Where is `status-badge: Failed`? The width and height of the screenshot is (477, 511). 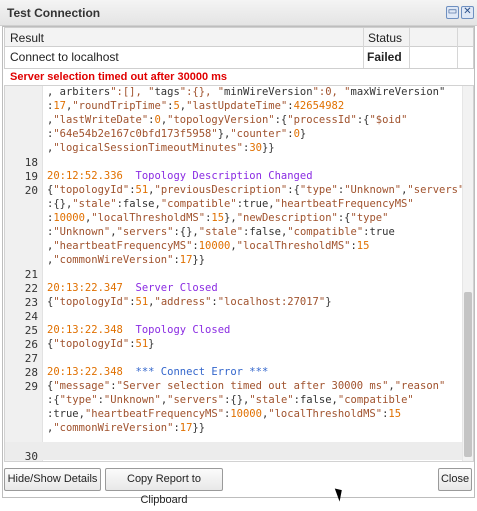 status-badge: Failed is located at coordinates (384, 57).